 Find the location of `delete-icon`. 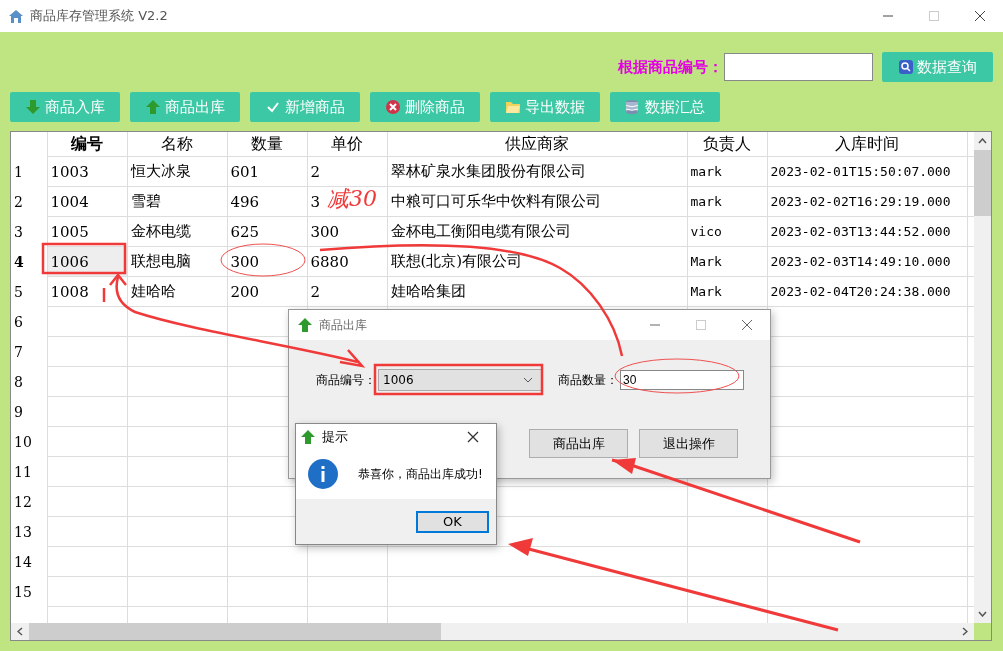

delete-icon is located at coordinates (393, 107).